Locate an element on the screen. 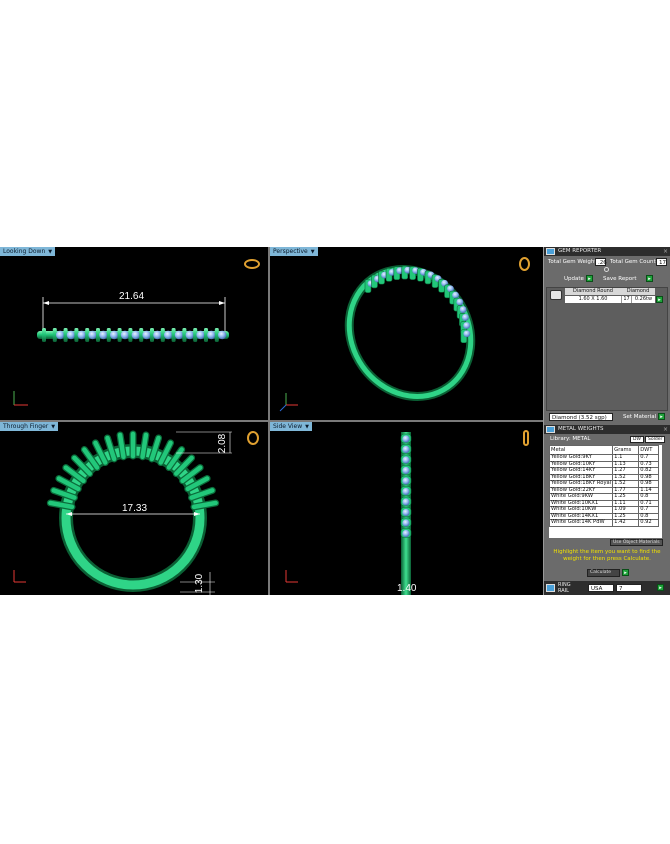  spinner-icon is located at coordinates (607, 270).